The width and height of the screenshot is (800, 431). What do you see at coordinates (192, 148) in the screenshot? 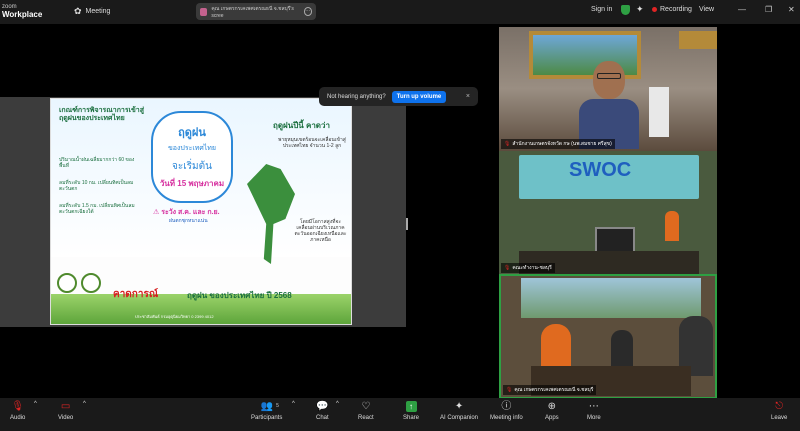
I see `bubble-line2: ของประเทศไทย` at bounding box center [192, 148].